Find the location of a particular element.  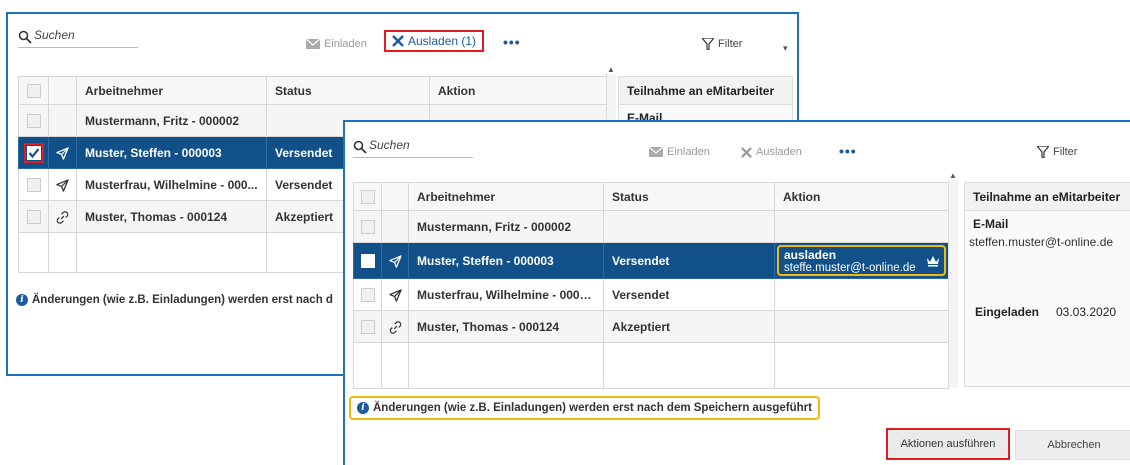

action-highlight: ausladen steffe.muster@t-online.de is located at coordinates (861, 260).